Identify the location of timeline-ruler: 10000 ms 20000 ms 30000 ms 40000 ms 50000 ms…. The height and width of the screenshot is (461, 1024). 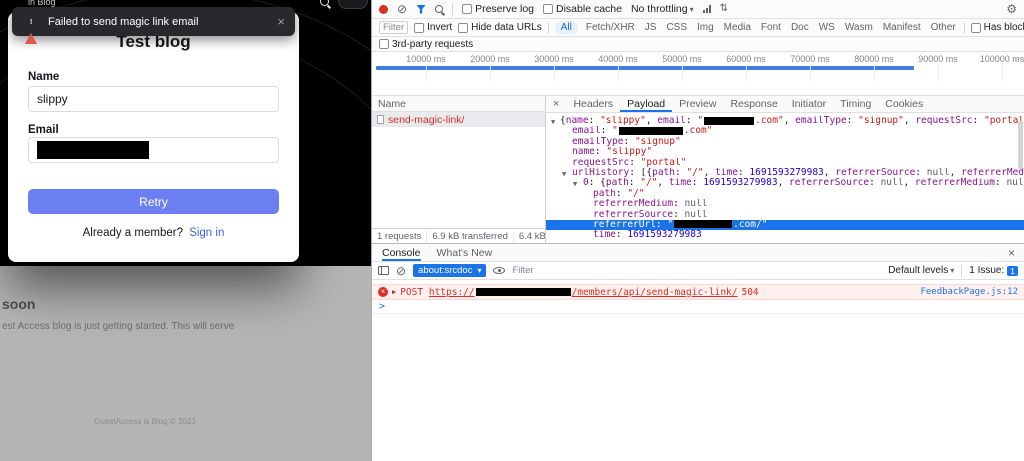
(698, 74).